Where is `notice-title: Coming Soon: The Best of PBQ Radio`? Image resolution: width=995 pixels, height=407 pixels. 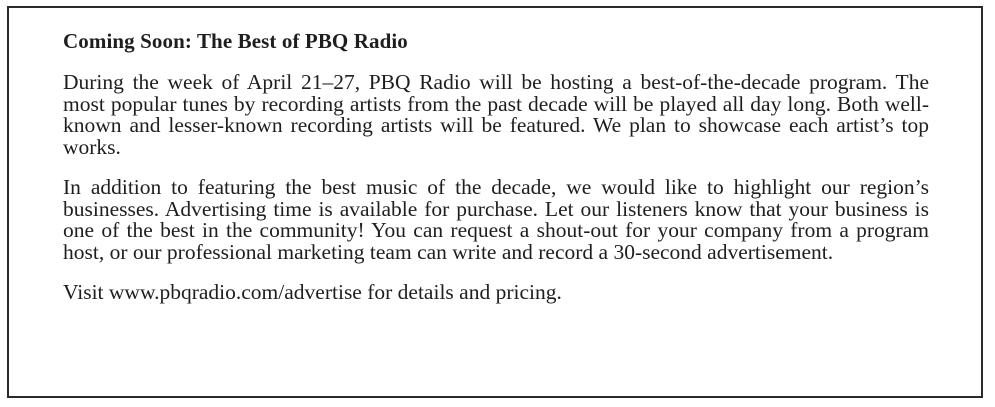 notice-title: Coming Soon: The Best of PBQ Radio is located at coordinates (235, 41).